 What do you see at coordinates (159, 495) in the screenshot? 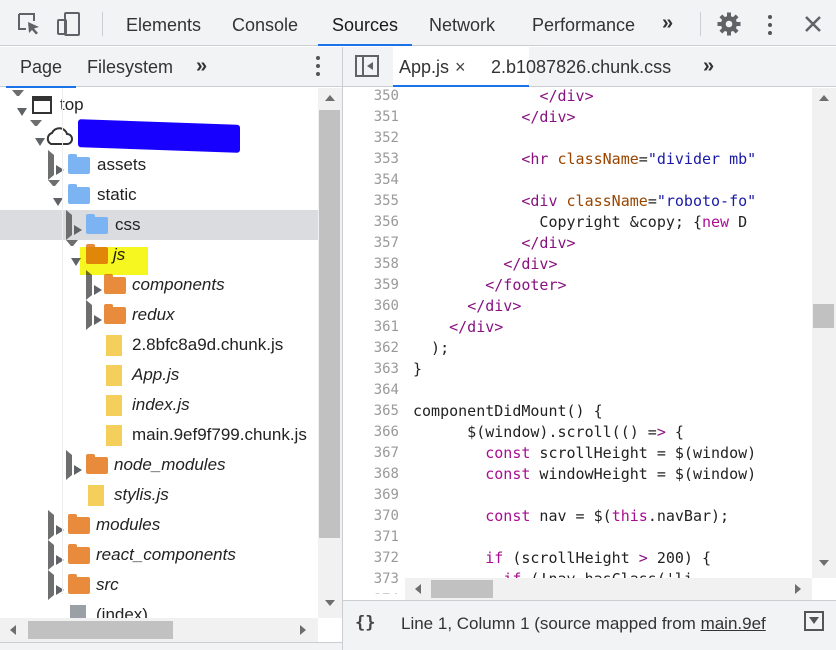
I see `tree-item-file: stylis.js` at bounding box center [159, 495].